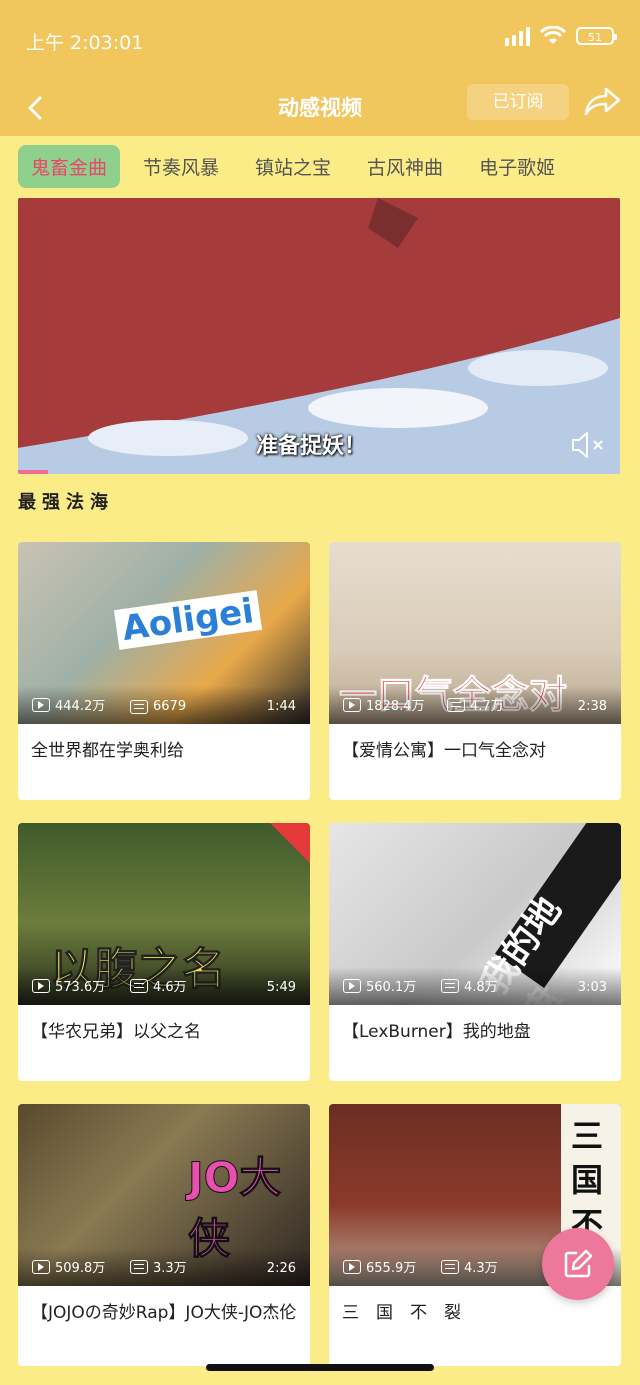  Describe the element at coordinates (587, 1180) in the screenshot. I see `thumbnail-art-text: 三国不` at that location.